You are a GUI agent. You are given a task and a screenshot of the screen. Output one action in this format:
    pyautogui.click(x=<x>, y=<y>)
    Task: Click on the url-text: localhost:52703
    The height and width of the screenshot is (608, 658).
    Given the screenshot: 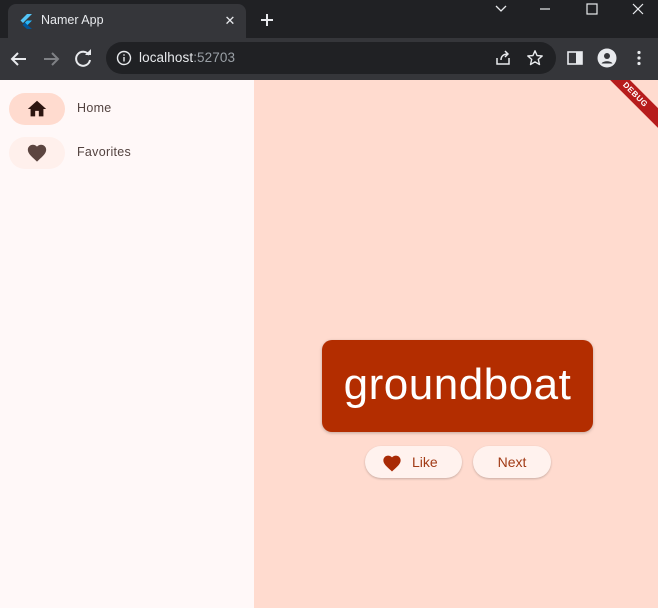 What is the action you would take?
    pyautogui.click(x=187, y=57)
    